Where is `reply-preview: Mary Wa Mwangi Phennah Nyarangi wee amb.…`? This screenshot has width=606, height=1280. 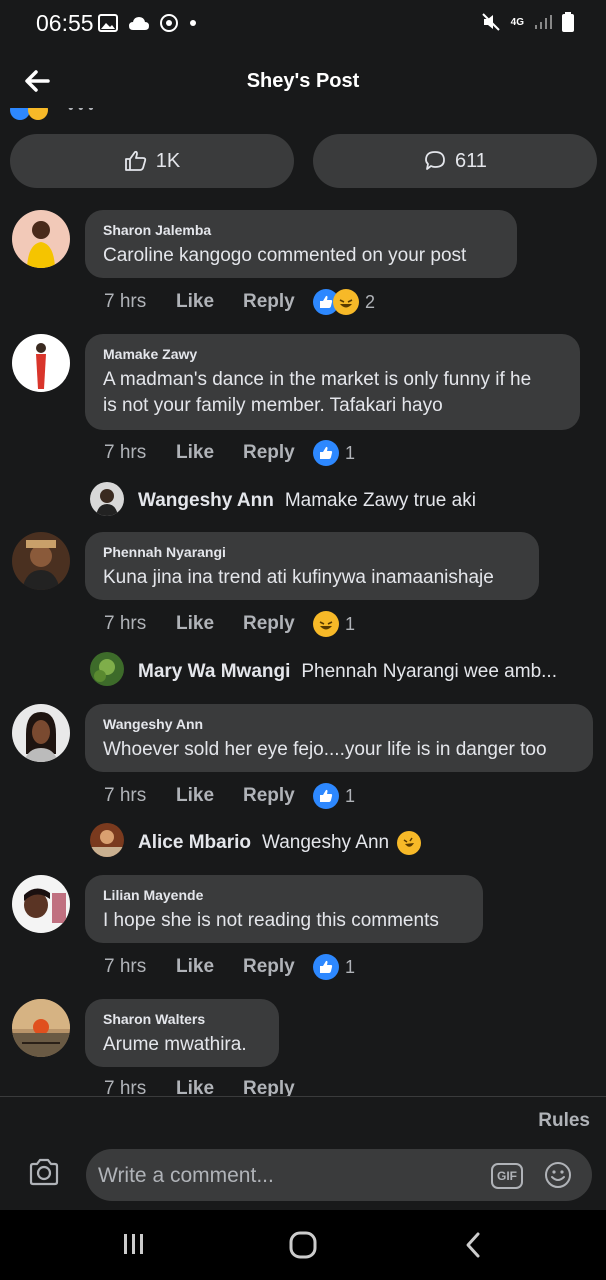
reply-preview: Mary Wa Mwangi Phennah Nyarangi wee amb.… is located at coordinates (347, 672).